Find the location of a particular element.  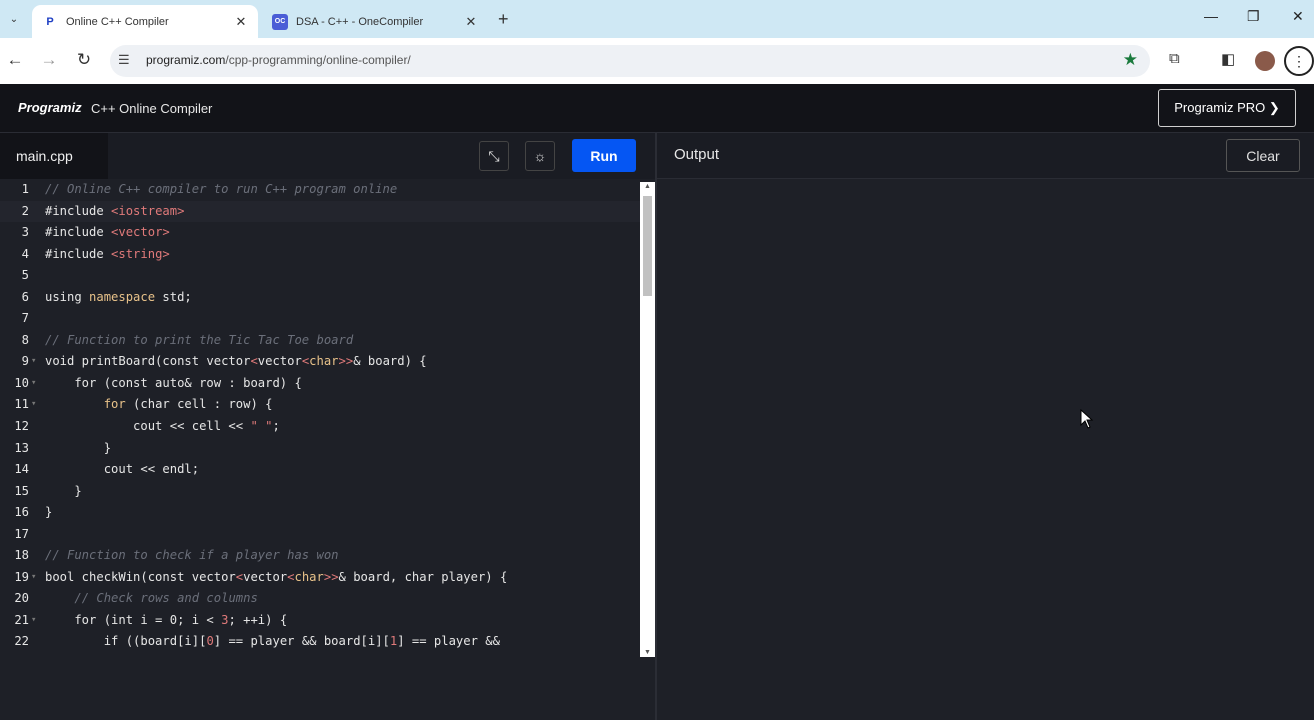

code-text: // Check rows and columns is located at coordinates (151, 599).